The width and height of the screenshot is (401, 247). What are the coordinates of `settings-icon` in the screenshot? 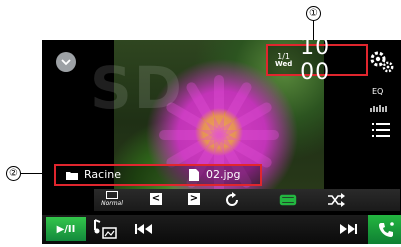 It's located at (382, 64).